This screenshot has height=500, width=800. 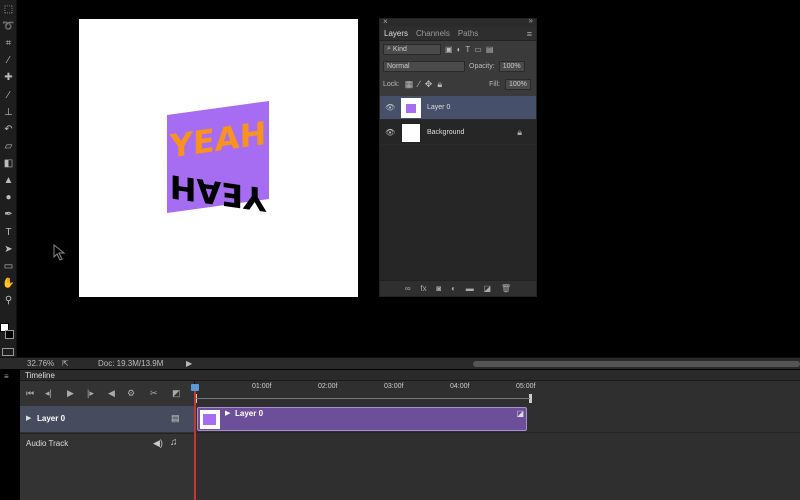 I want to click on pen-icon: ✒, so click(x=8, y=214).